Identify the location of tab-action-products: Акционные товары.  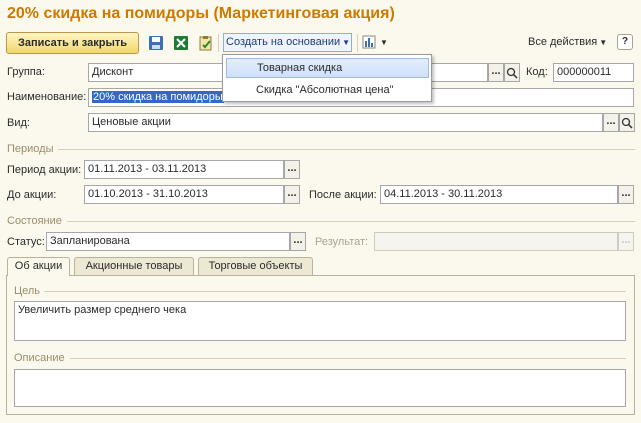
(134, 266).